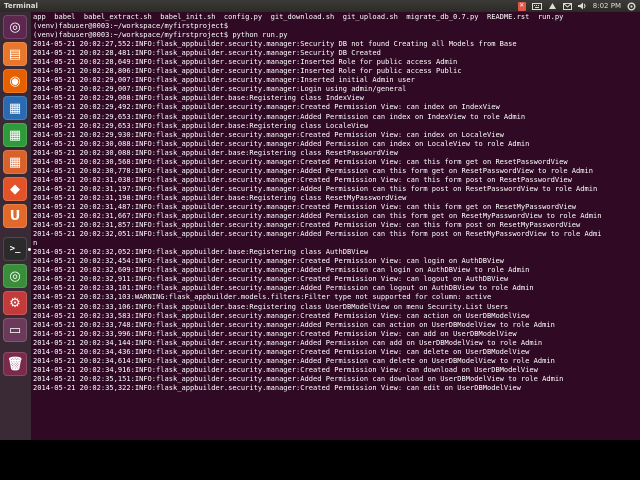  I want to click on chrome-icon: ◎, so click(15, 276).